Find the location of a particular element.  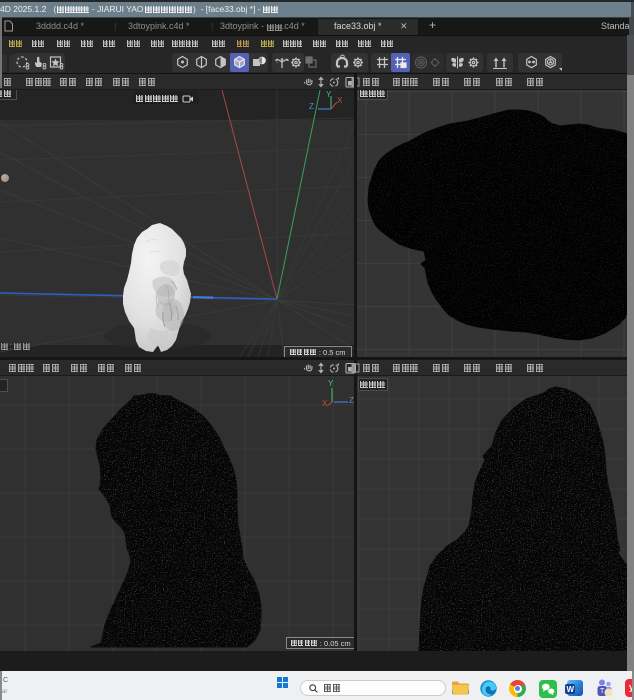

svg-text: T is located at coordinates (602, 691).